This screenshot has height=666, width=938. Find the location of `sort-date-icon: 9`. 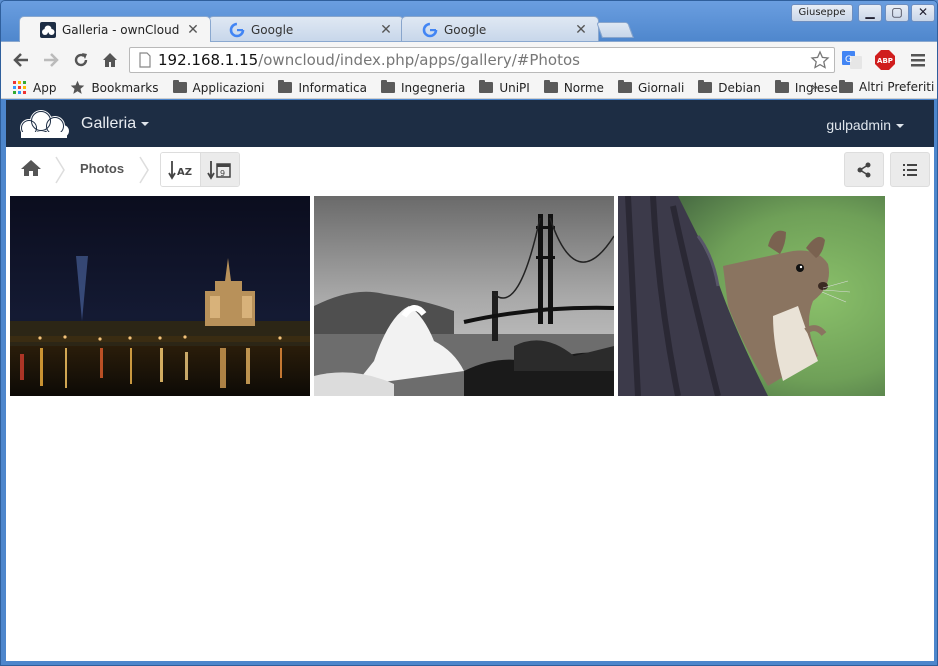

sort-date-icon: 9 is located at coordinates (219, 170).